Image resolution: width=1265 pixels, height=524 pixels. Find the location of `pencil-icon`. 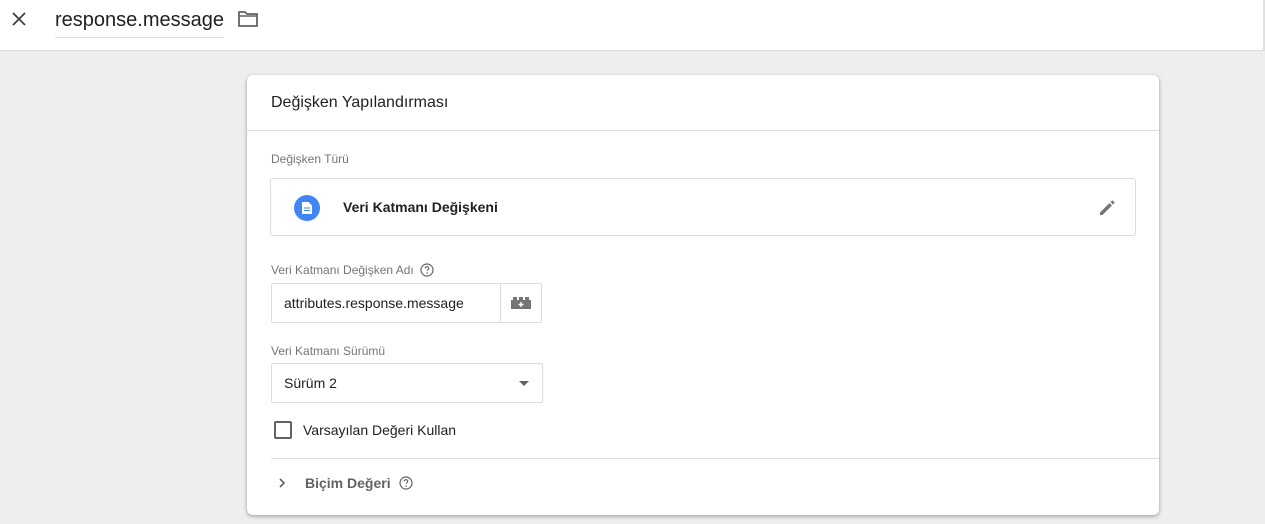

pencil-icon is located at coordinates (1107, 207).